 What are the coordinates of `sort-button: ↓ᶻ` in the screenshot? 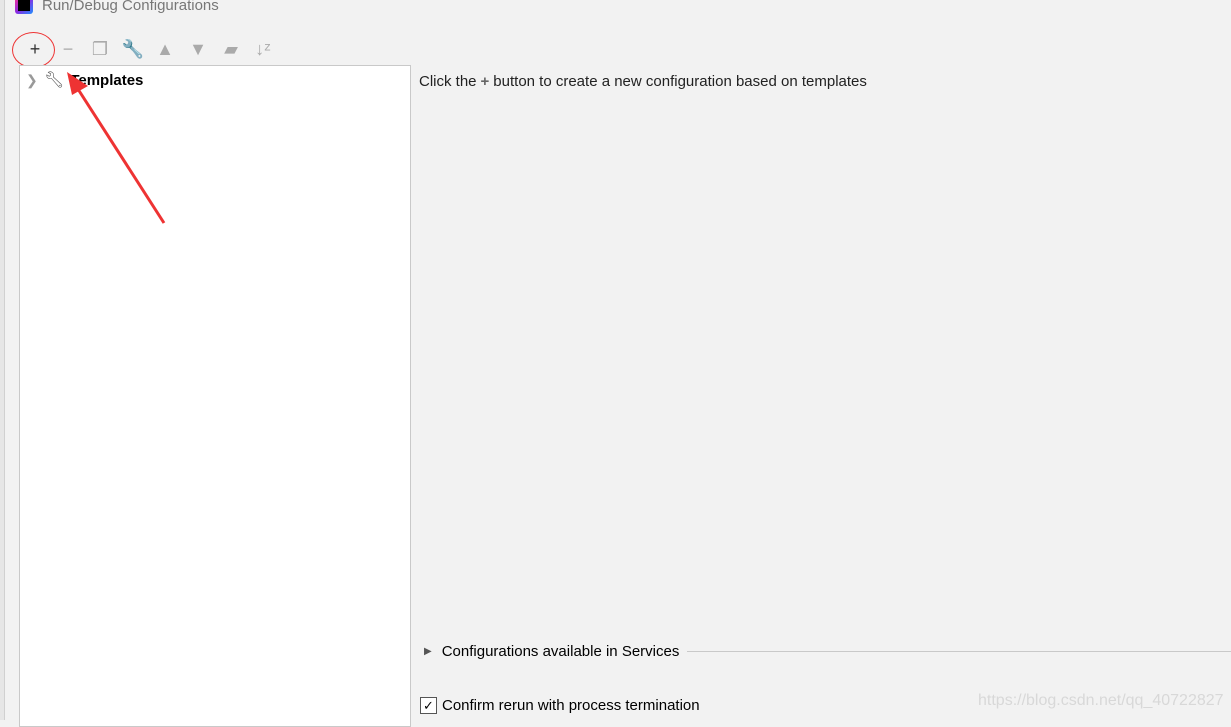 It's located at (263, 49).